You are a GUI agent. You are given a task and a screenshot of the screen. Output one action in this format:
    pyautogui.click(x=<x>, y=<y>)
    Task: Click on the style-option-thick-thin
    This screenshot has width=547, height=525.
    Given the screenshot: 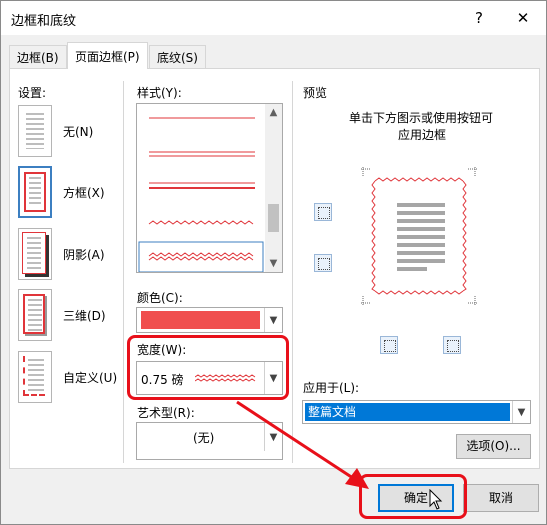 What is the action you would take?
    pyautogui.click(x=202, y=185)
    